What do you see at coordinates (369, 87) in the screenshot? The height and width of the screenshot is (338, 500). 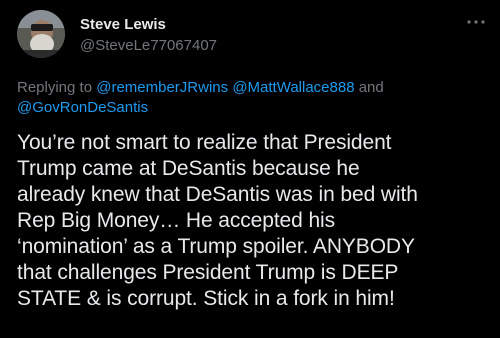 I see `mention-separator-and: and` at bounding box center [369, 87].